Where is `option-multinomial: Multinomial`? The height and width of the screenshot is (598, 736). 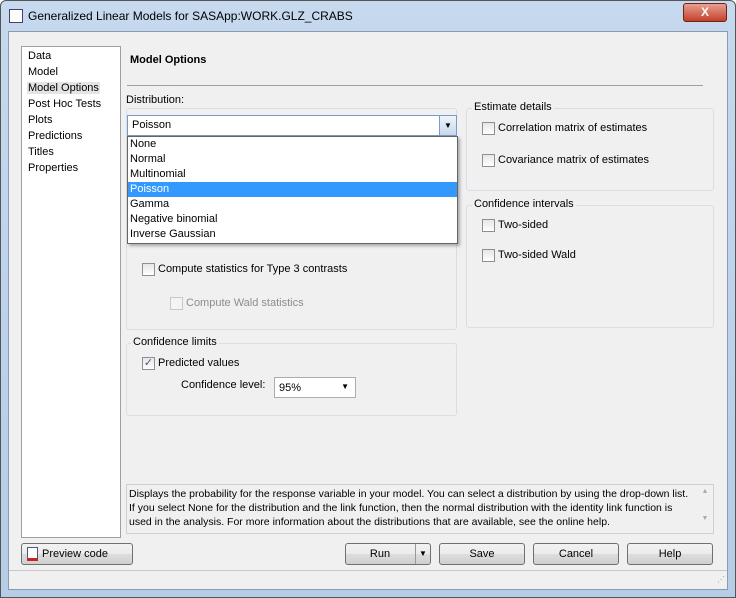
option-multinomial: Multinomial is located at coordinates (292, 174).